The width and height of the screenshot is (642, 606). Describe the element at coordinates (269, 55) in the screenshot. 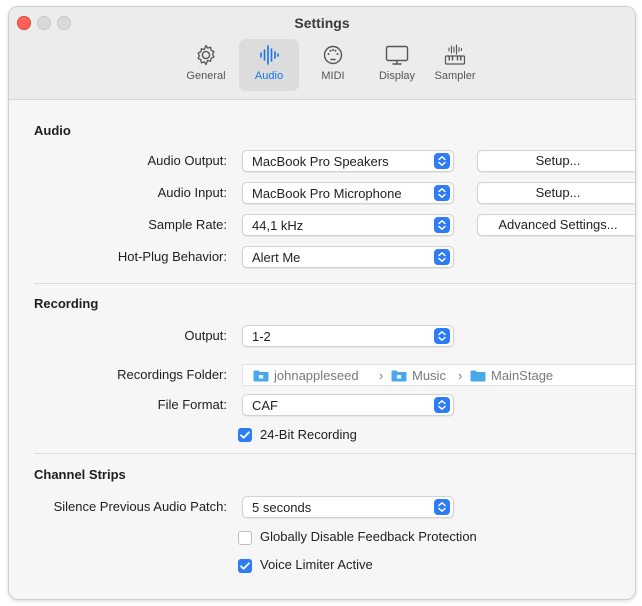

I see `waveform-icon` at that location.